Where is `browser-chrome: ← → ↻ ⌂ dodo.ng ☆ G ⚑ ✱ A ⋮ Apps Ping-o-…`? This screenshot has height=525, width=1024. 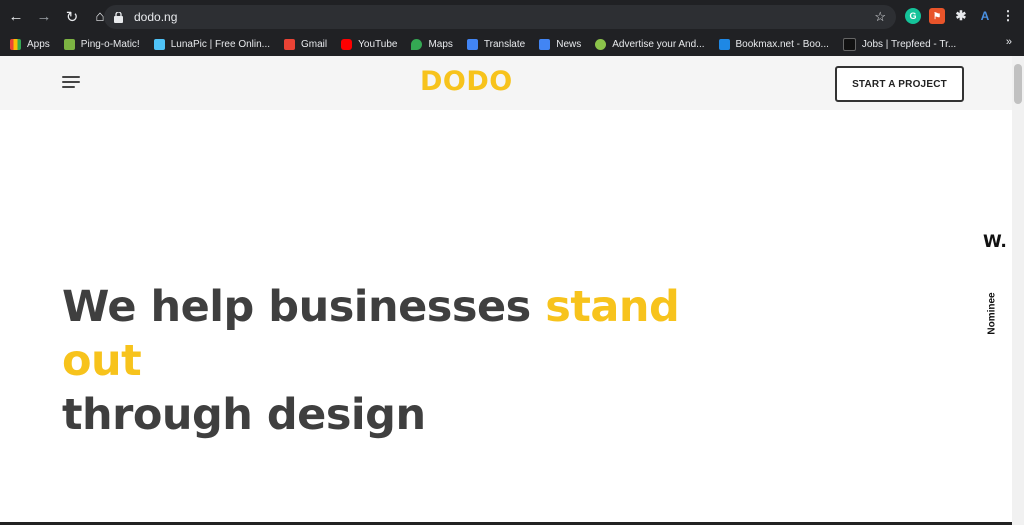 browser-chrome: ← → ↻ ⌂ dodo.ng ☆ G ⚑ ✱ A ⋮ Apps Ping-o-… is located at coordinates (512, 28).